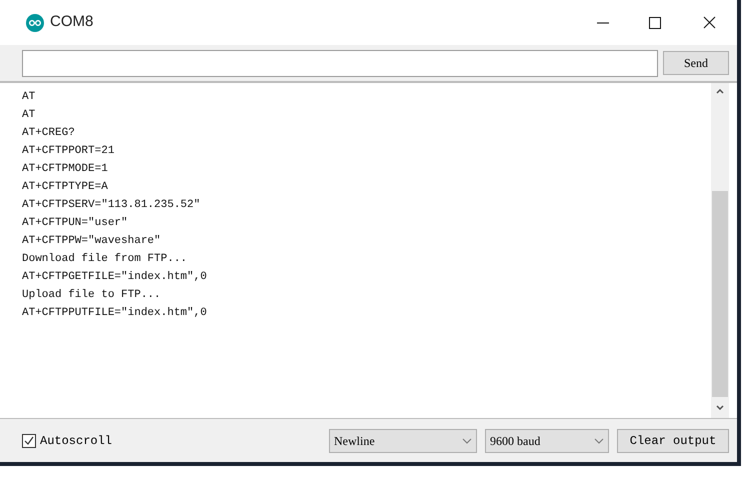 This screenshot has width=754, height=477. I want to click on output-line: AT+CFTPGETFILE="index.htm",0, so click(115, 277).